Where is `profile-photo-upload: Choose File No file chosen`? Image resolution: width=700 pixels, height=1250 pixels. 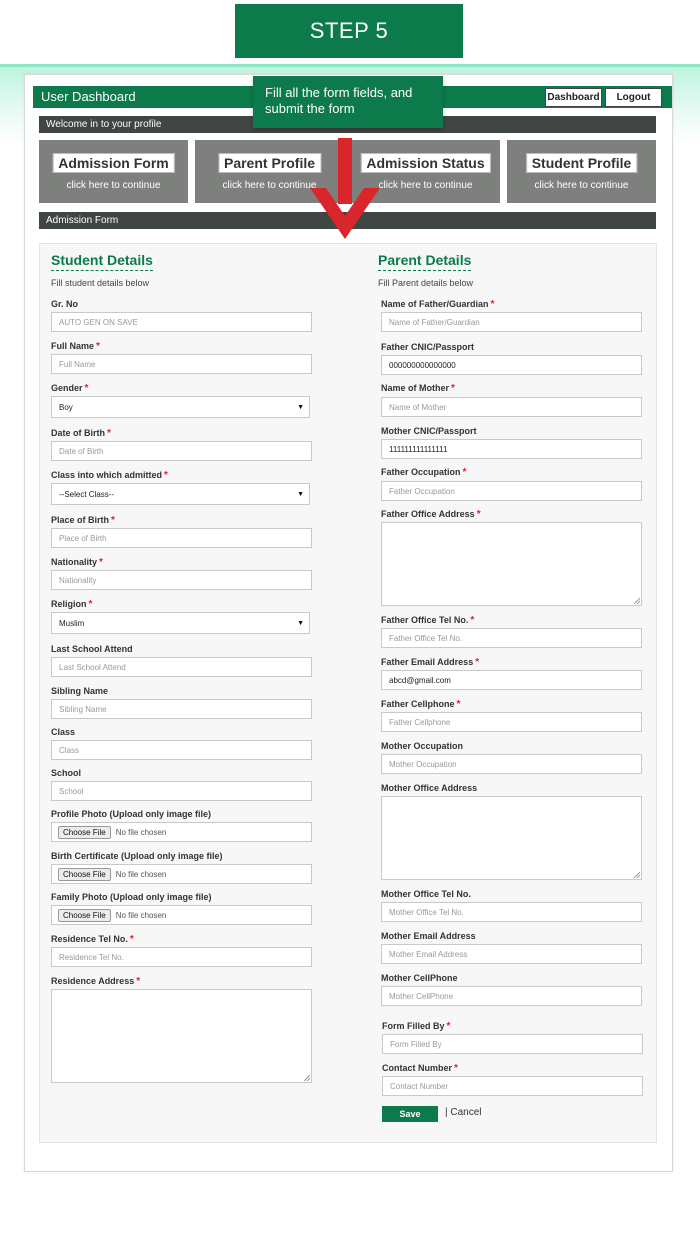 profile-photo-upload: Choose File No file chosen is located at coordinates (181, 832).